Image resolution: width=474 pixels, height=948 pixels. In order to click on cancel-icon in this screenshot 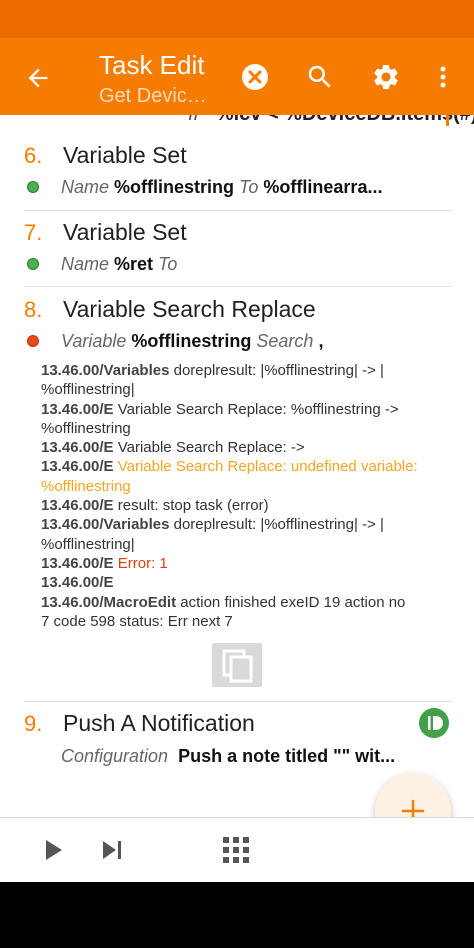, I will do `click(255, 77)`.